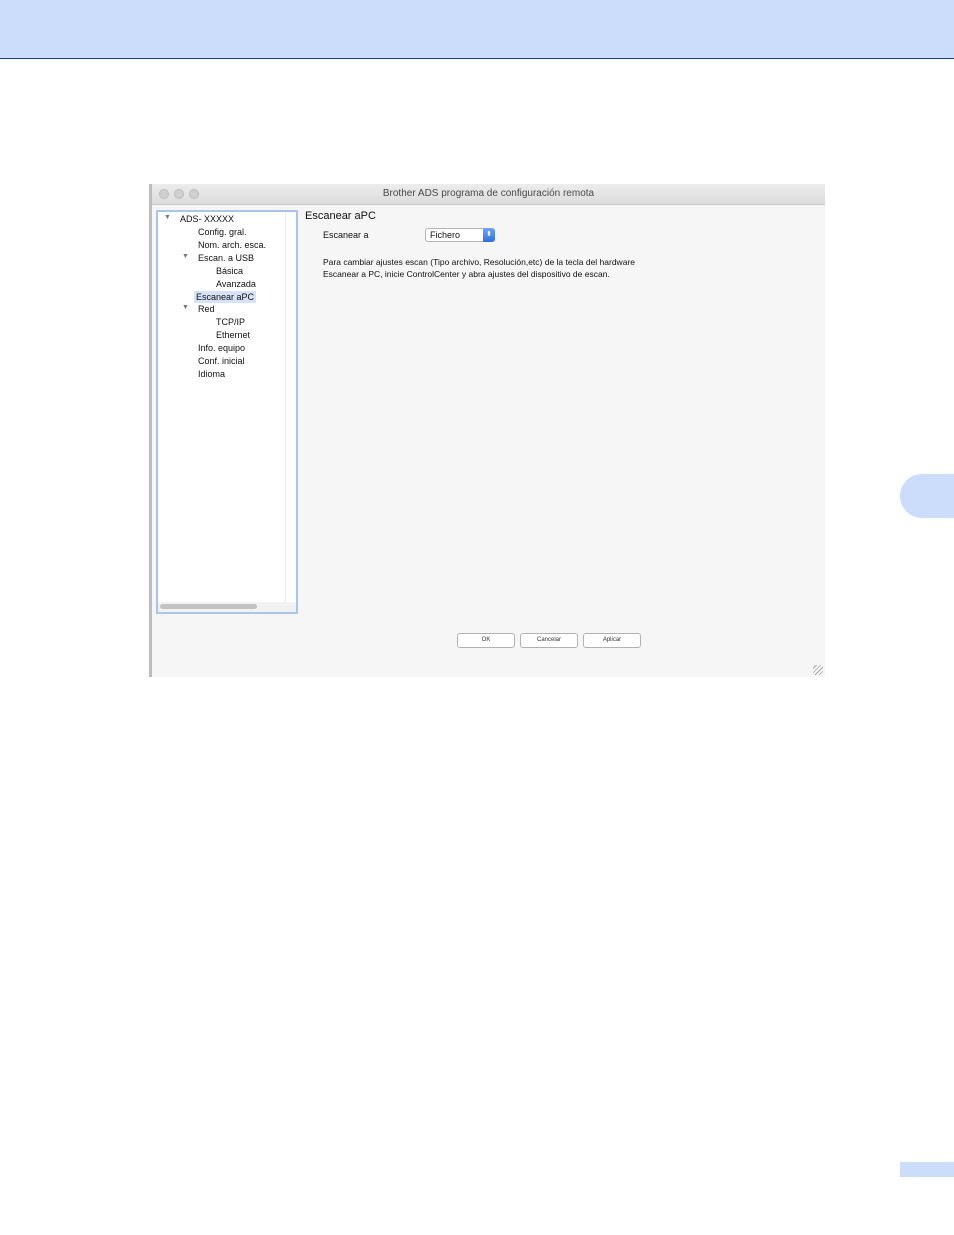  Describe the element at coordinates (221, 361) in the screenshot. I see `tree-item-conf-inicial: Conf. inicial` at that location.